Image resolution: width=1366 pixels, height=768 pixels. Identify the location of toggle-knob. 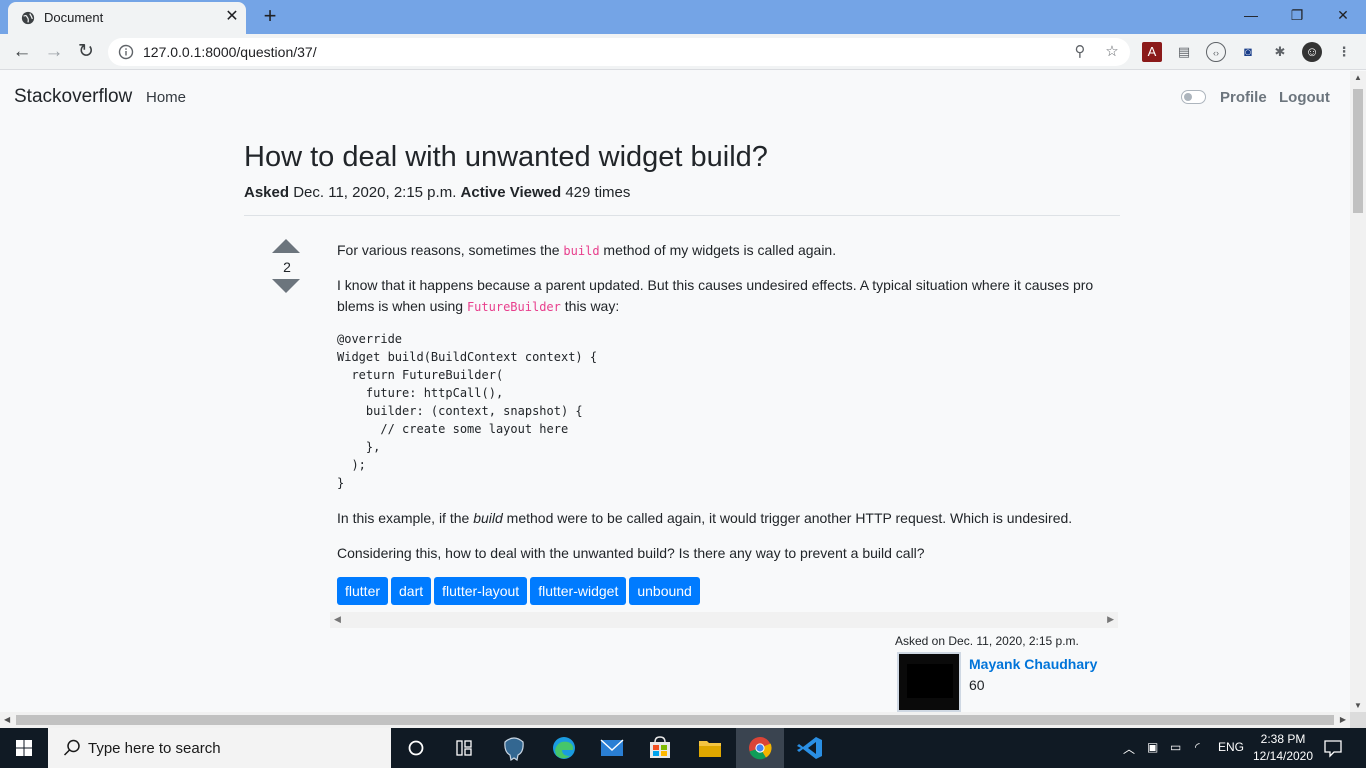
(1188, 97).